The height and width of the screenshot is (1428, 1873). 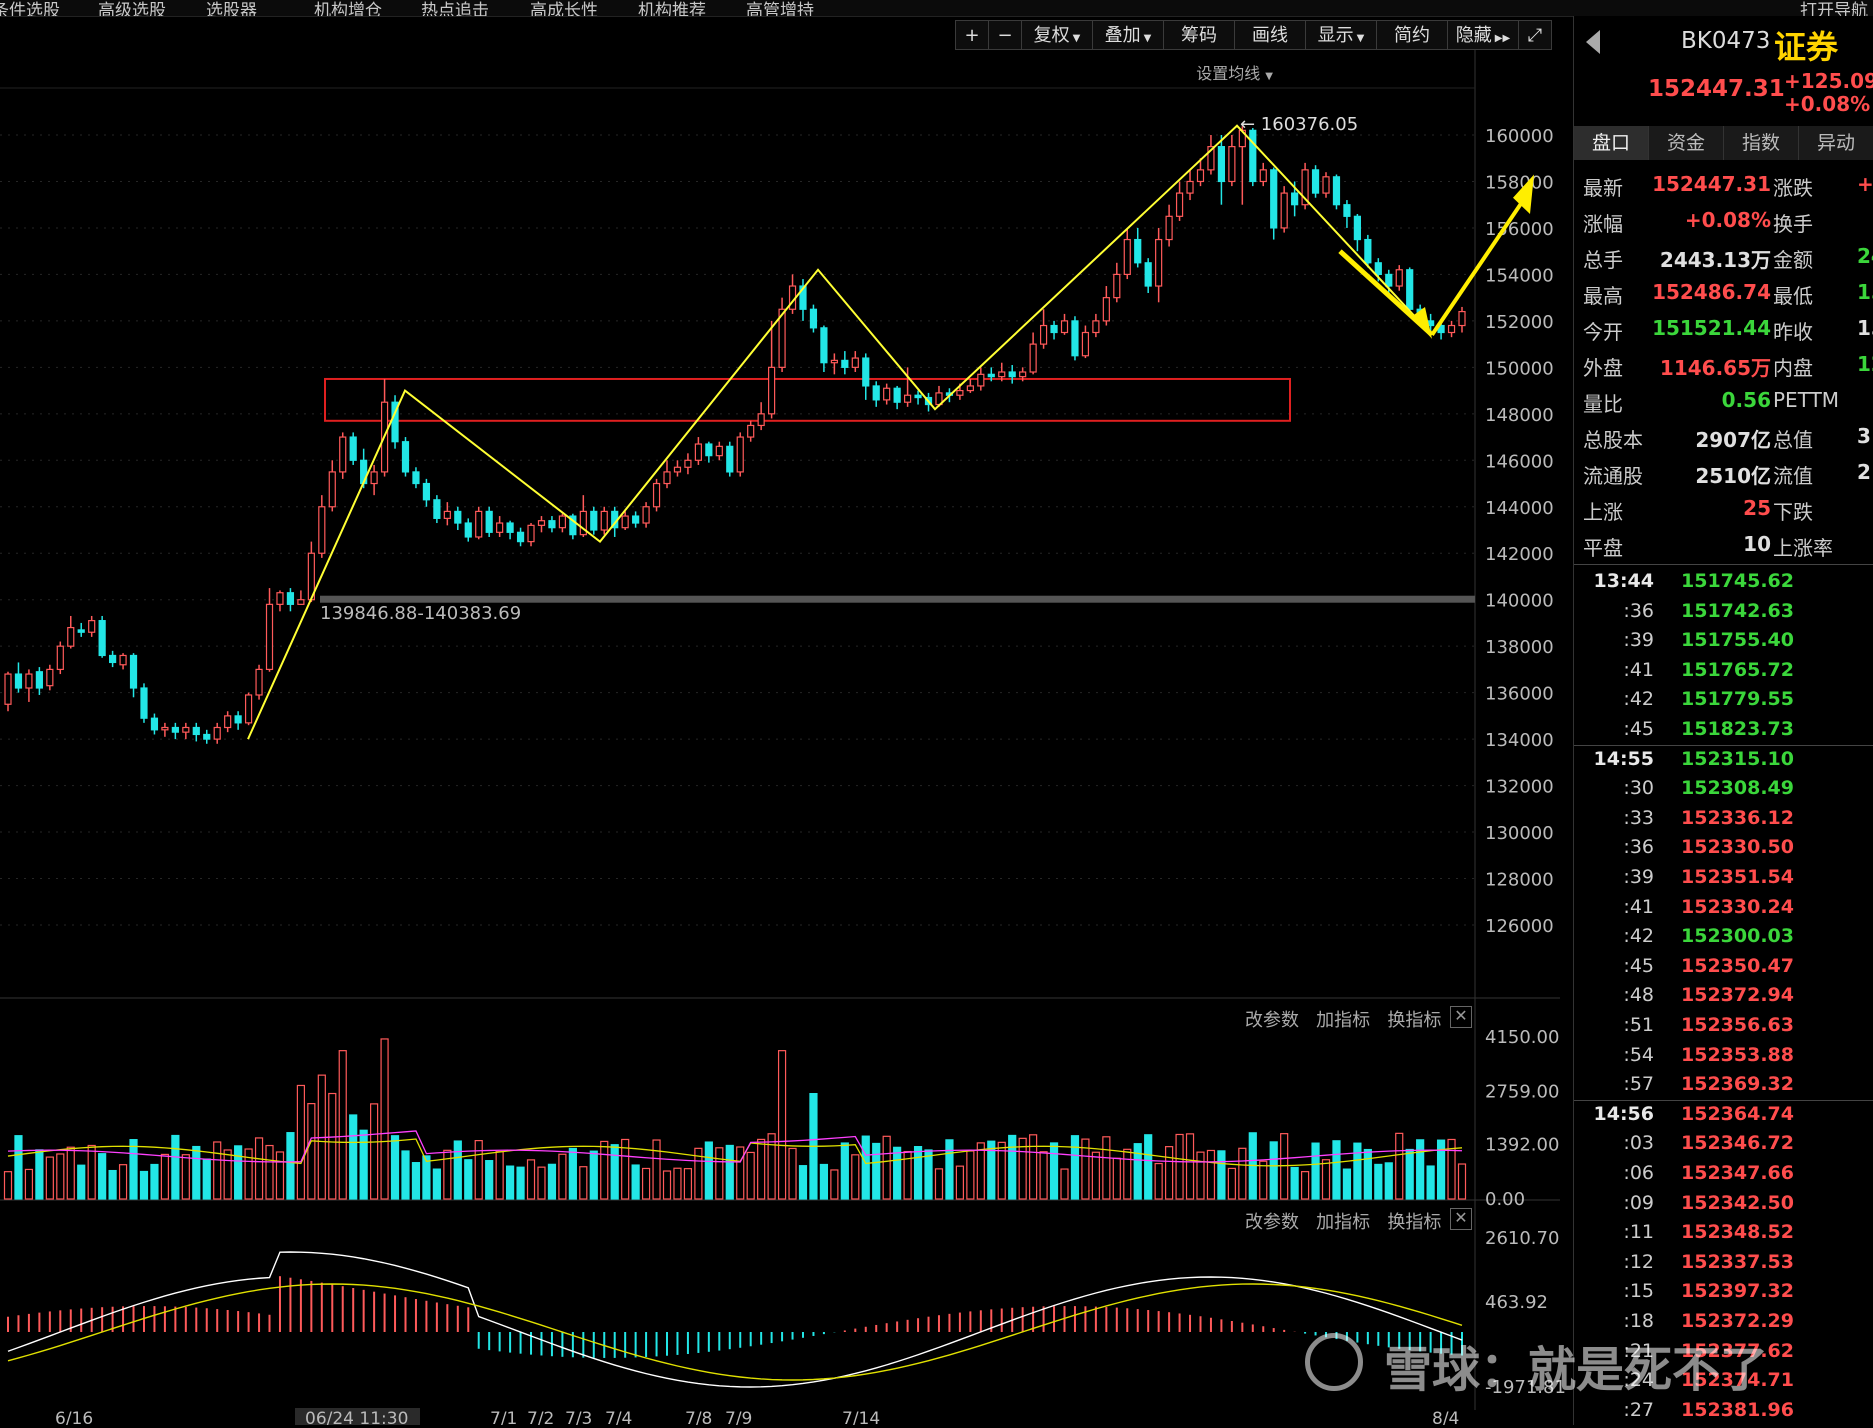 What do you see at coordinates (1793, 332) in the screenshot?
I see `quote-label: 昨收` at bounding box center [1793, 332].